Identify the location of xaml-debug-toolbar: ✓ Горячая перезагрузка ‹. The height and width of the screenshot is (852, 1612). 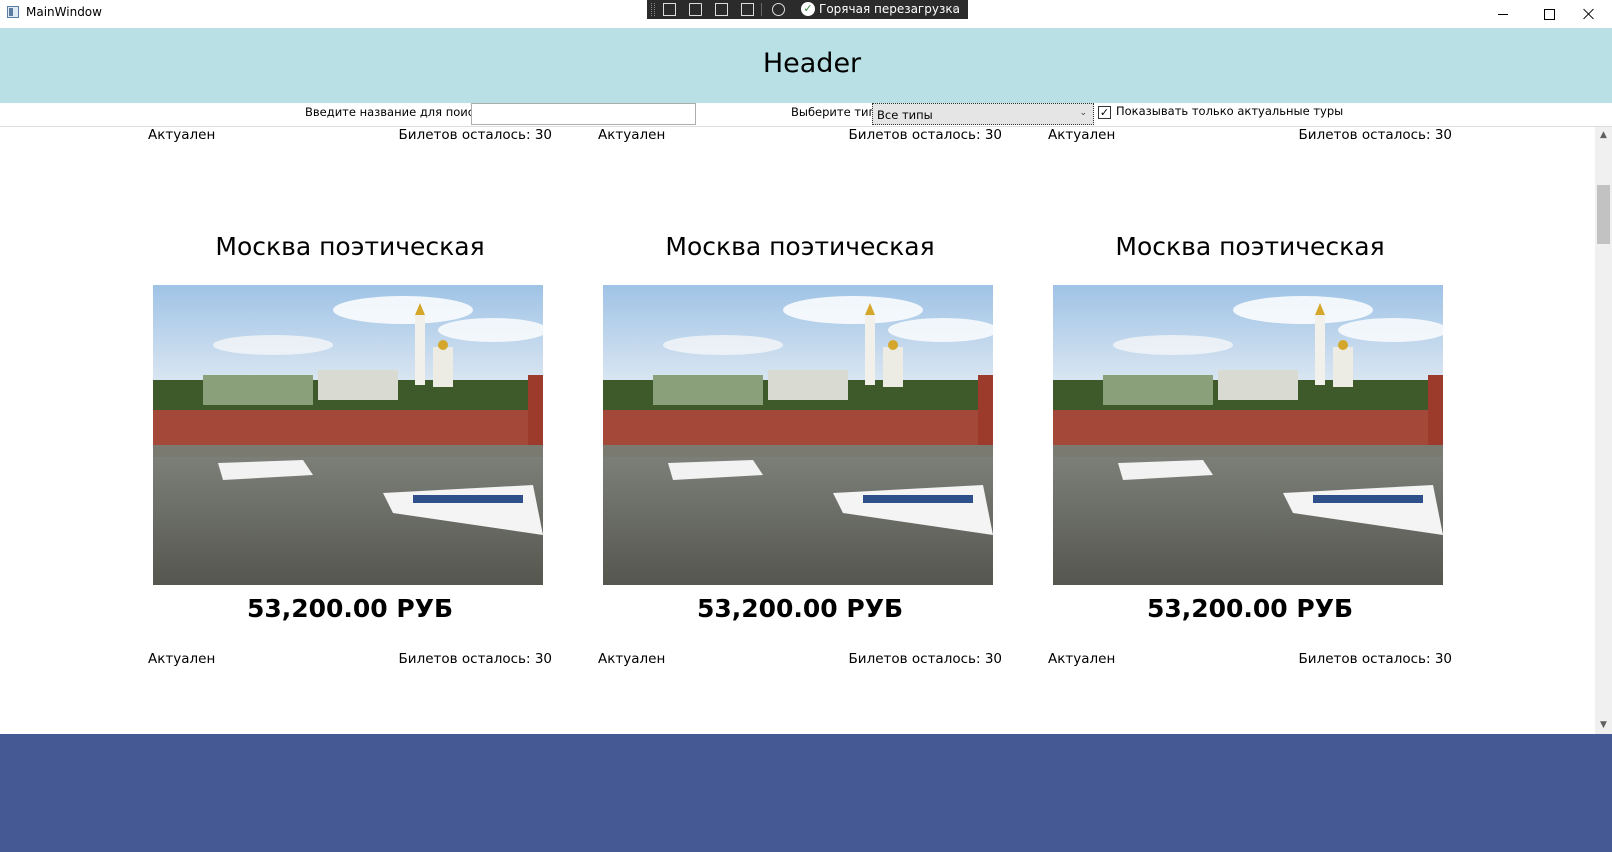
(807, 9).